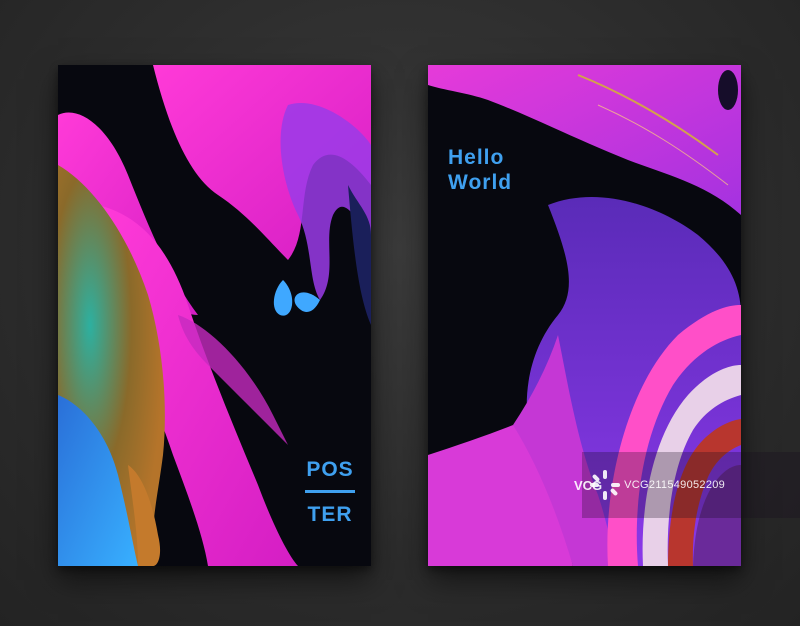 This screenshot has height=626, width=800. I want to click on poster-left-title: POS TER, so click(330, 492).